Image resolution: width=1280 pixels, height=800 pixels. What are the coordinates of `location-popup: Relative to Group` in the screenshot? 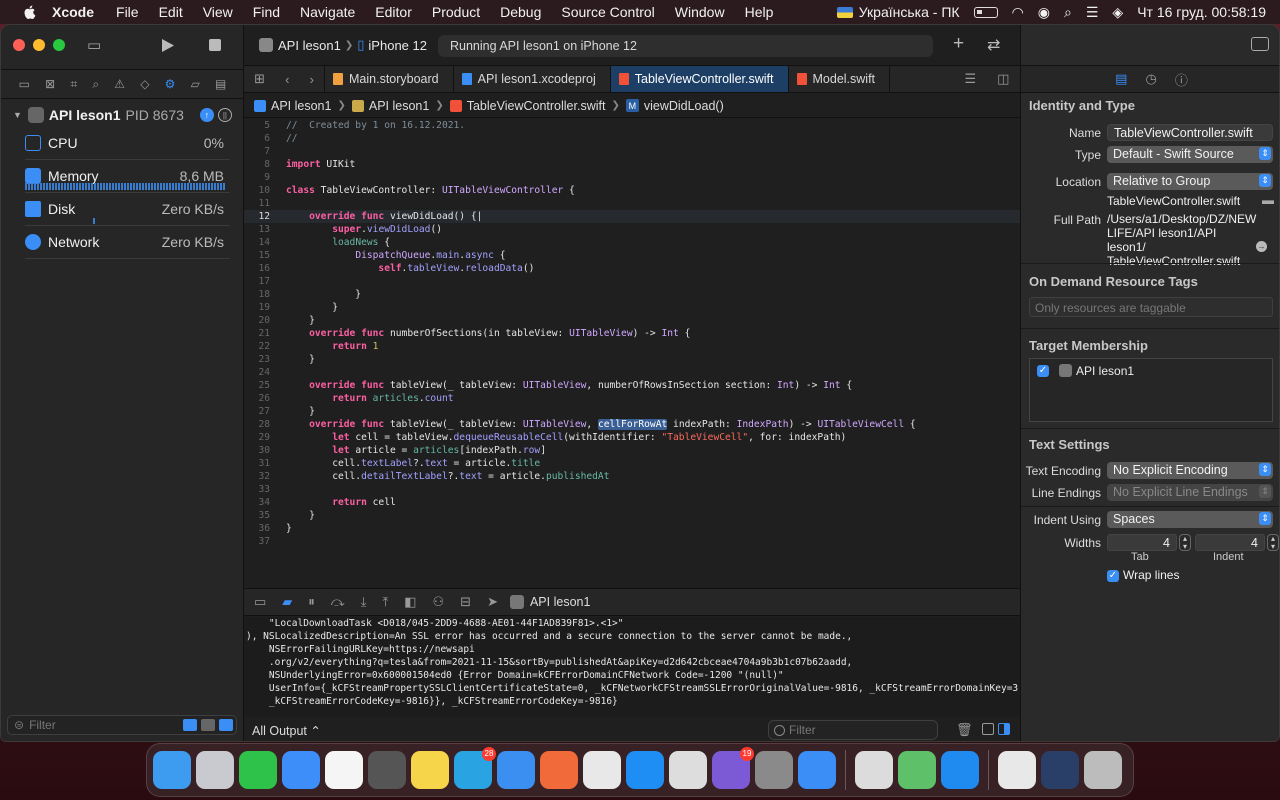 It's located at (1190, 181).